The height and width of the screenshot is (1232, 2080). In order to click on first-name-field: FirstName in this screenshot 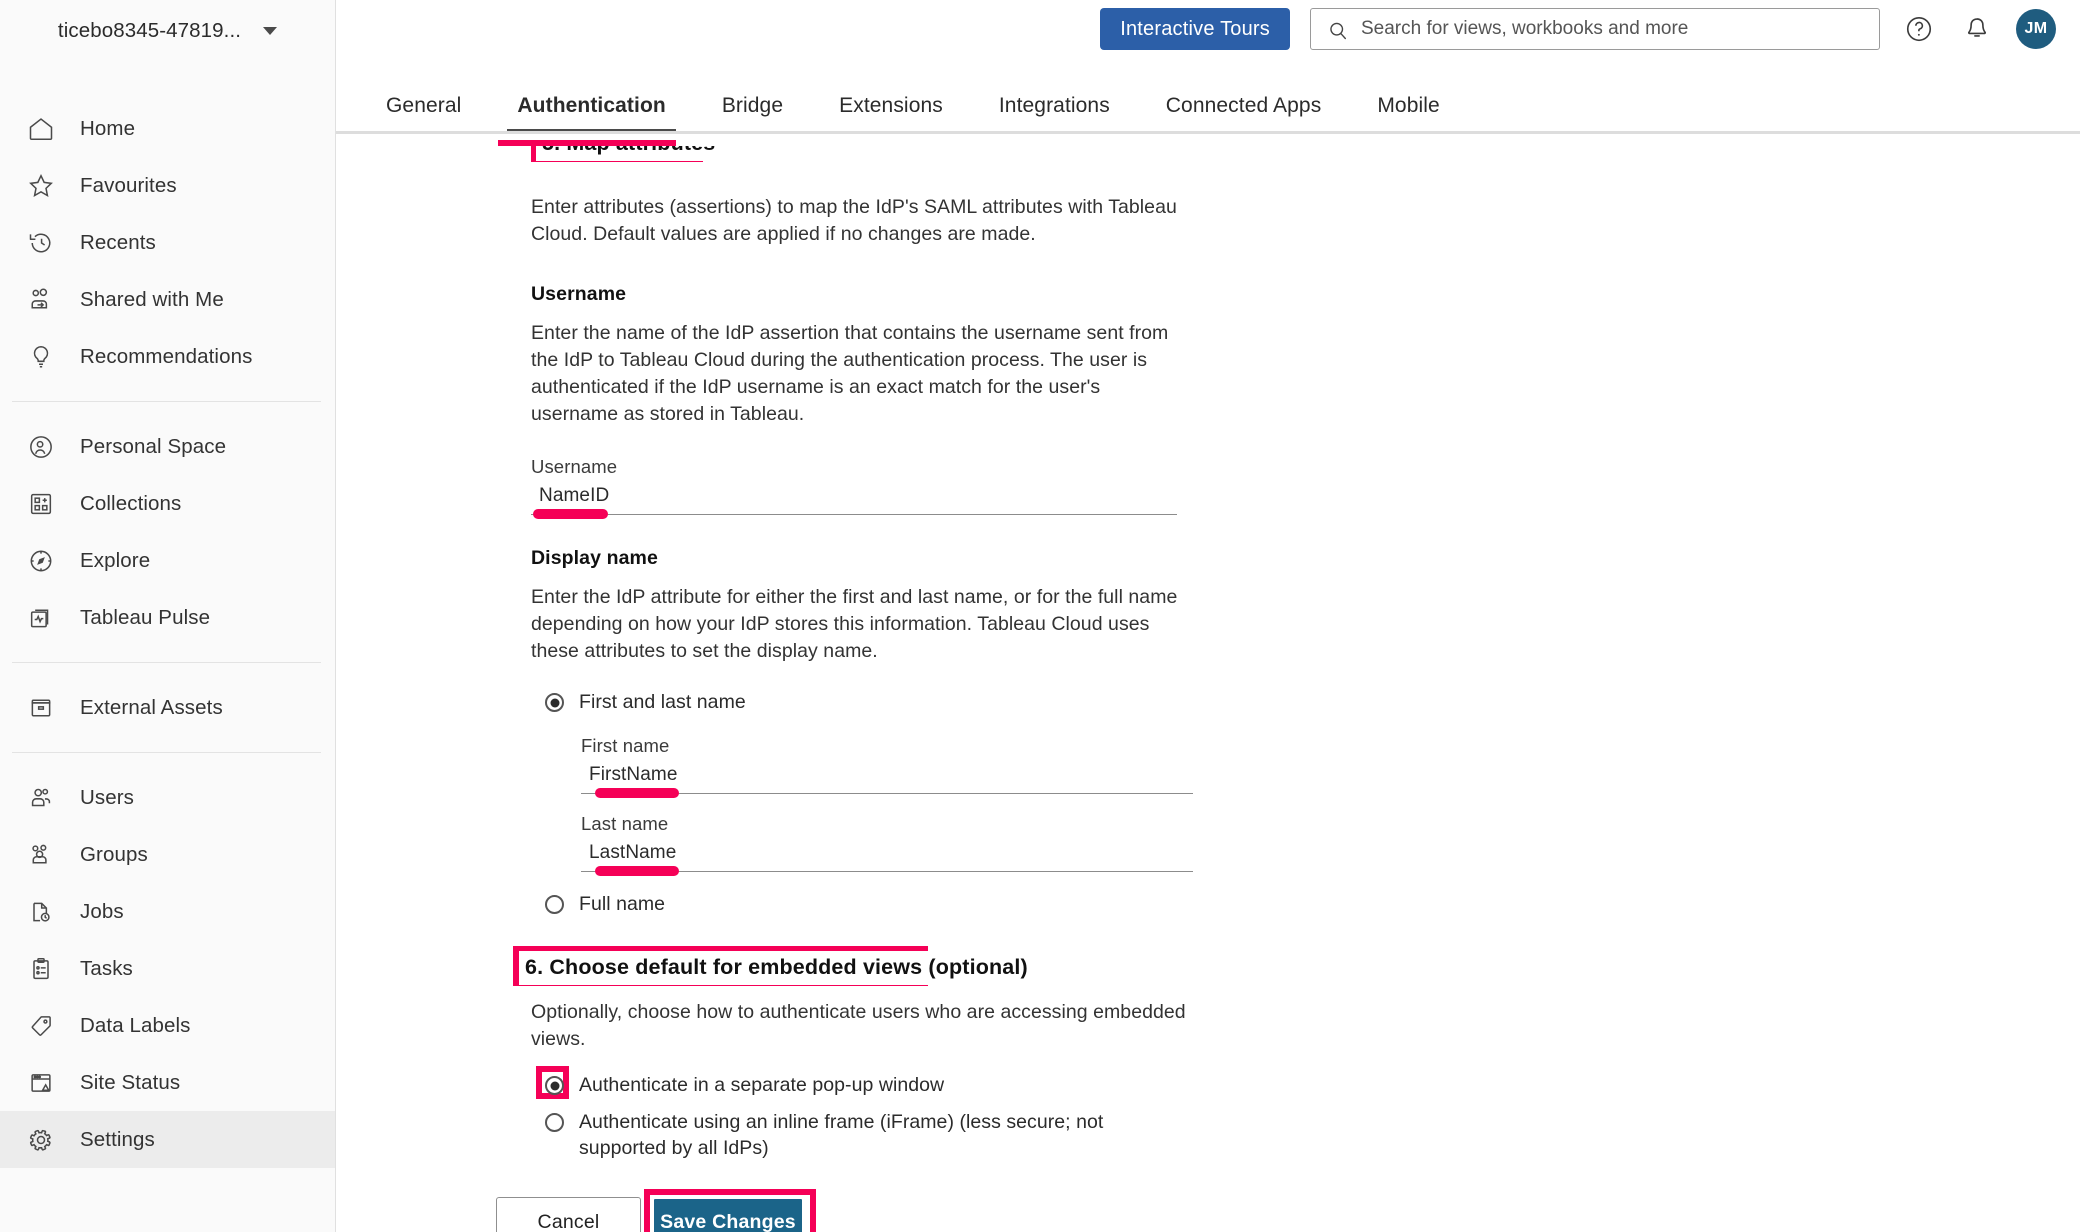, I will do `click(887, 781)`.